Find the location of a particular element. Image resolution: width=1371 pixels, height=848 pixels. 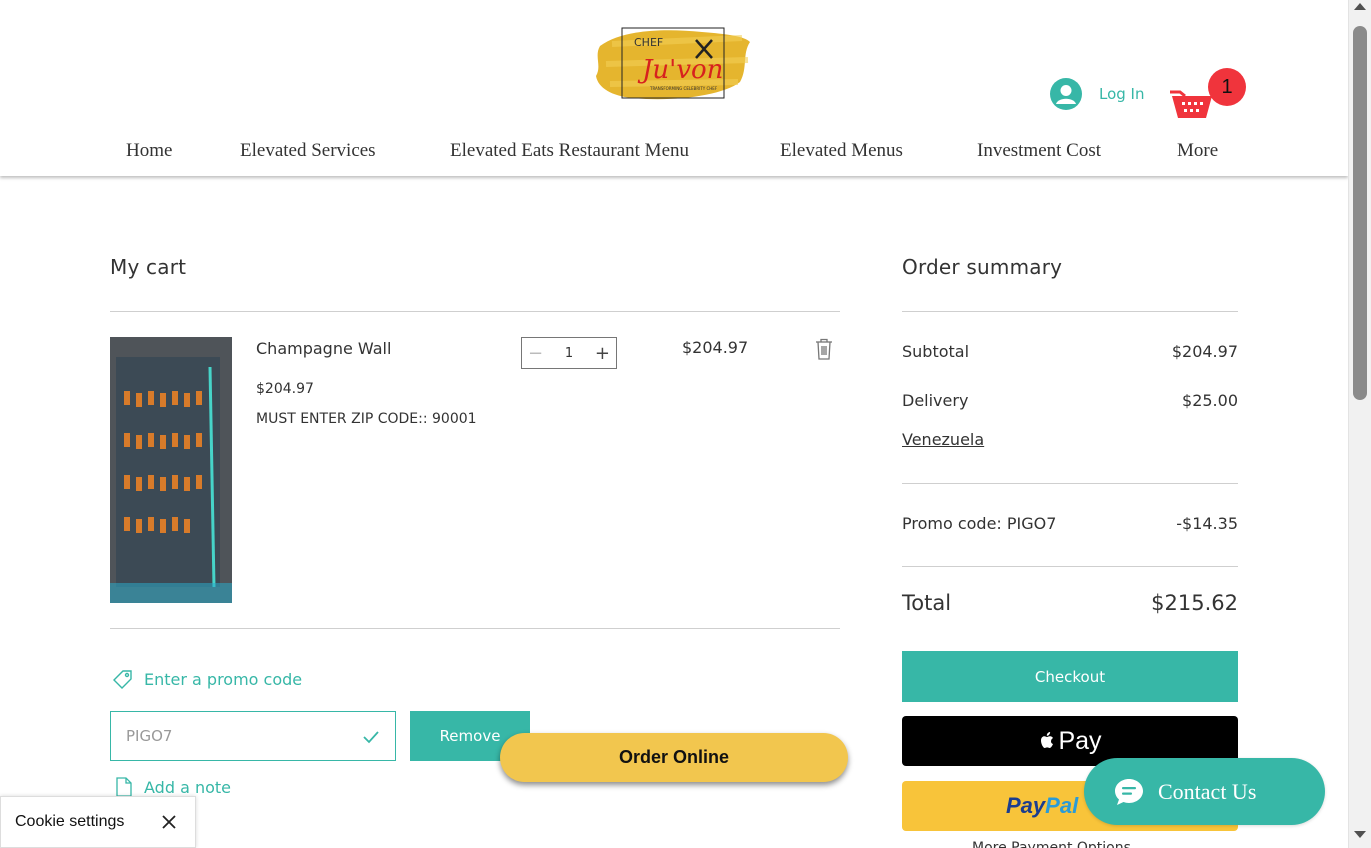

paypal-label-part2: Pal is located at coordinates (1062, 805).